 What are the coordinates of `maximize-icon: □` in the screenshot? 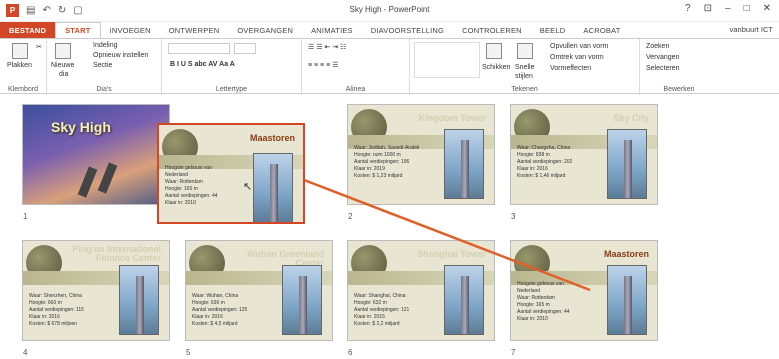 It's located at (747, 8).